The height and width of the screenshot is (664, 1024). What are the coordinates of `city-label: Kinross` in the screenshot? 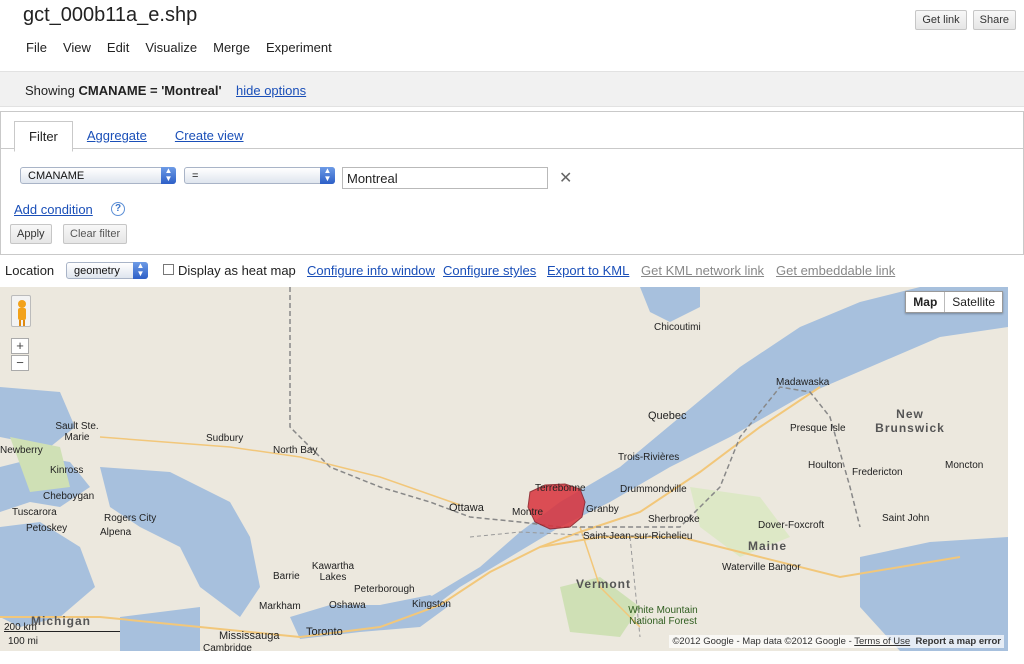 It's located at (67, 470).